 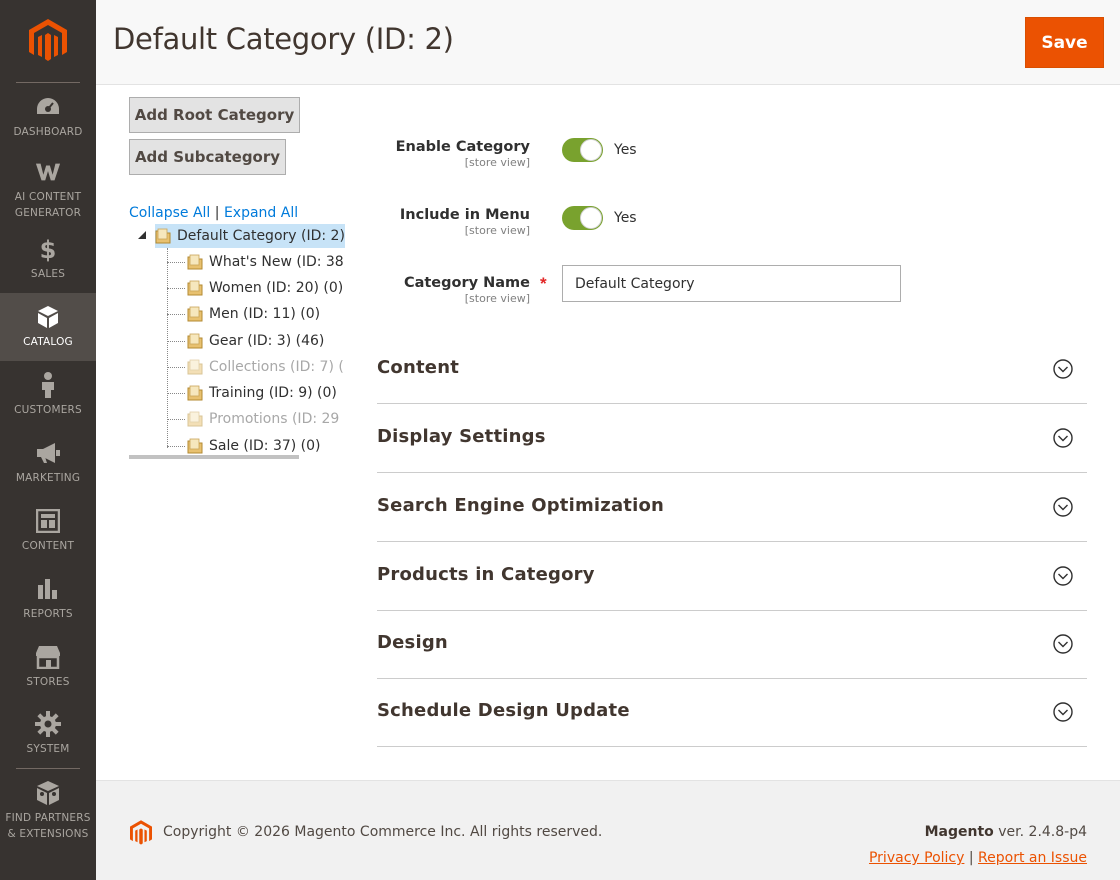 I want to click on version-number: ver. 2.4.8-p4, so click(x=1040, y=832).